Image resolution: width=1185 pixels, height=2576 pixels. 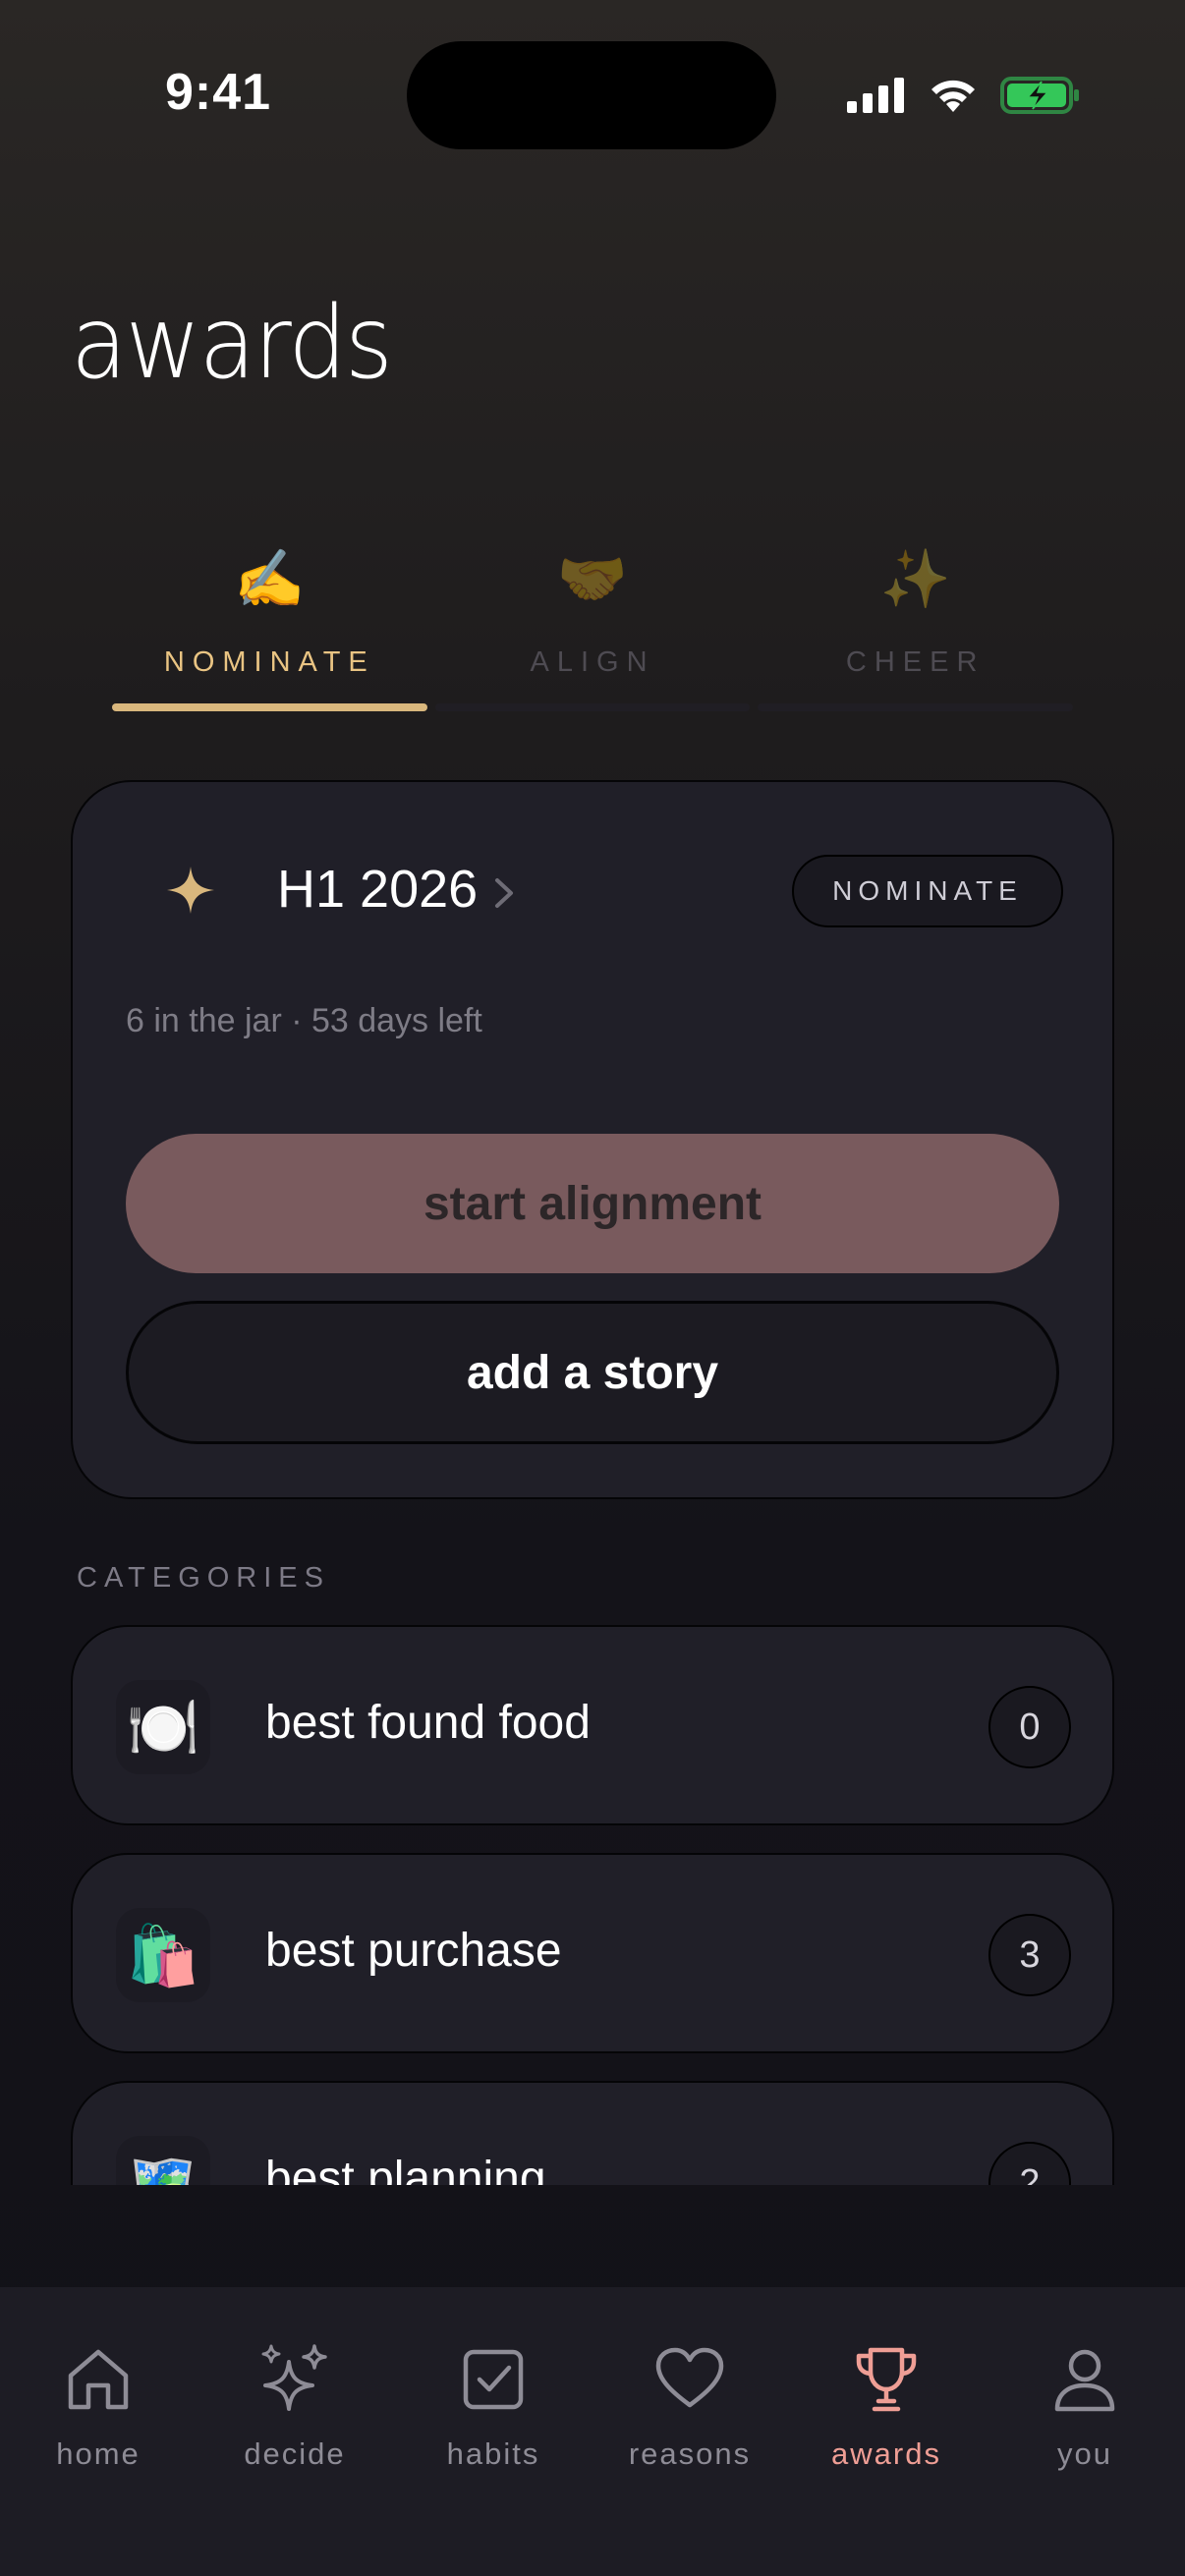 What do you see at coordinates (163, 1955) in the screenshot?
I see `shopping-bags-icon: 🛍️` at bounding box center [163, 1955].